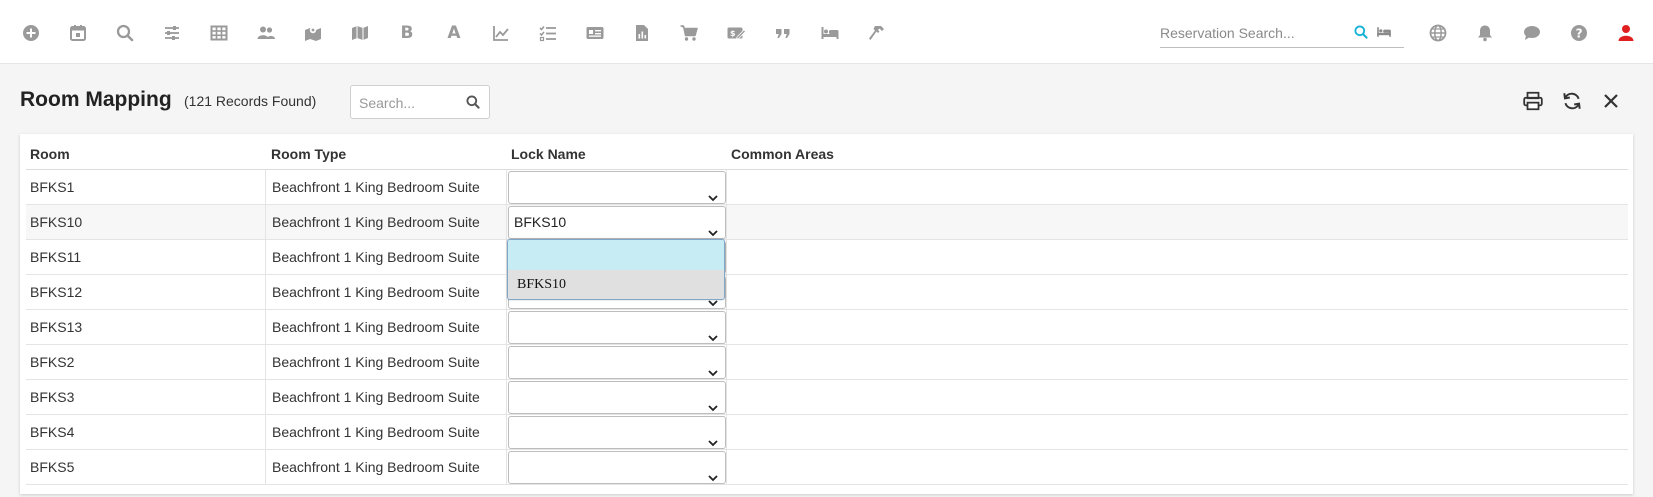 The height and width of the screenshot is (497, 1653). I want to click on lock-name-cell: BFKS10, so click(616, 222).